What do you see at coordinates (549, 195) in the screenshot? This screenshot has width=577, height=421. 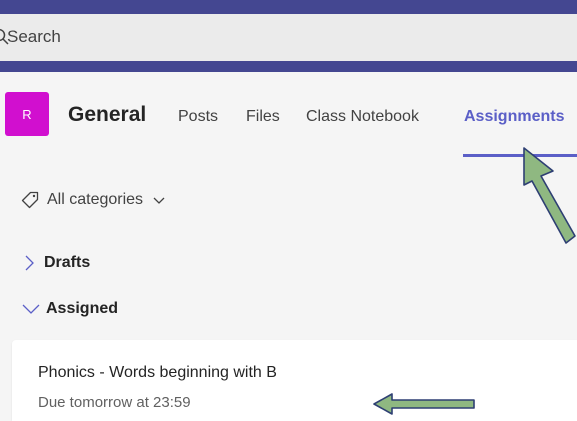 I see `arrow-to-assignments-tab` at bounding box center [549, 195].